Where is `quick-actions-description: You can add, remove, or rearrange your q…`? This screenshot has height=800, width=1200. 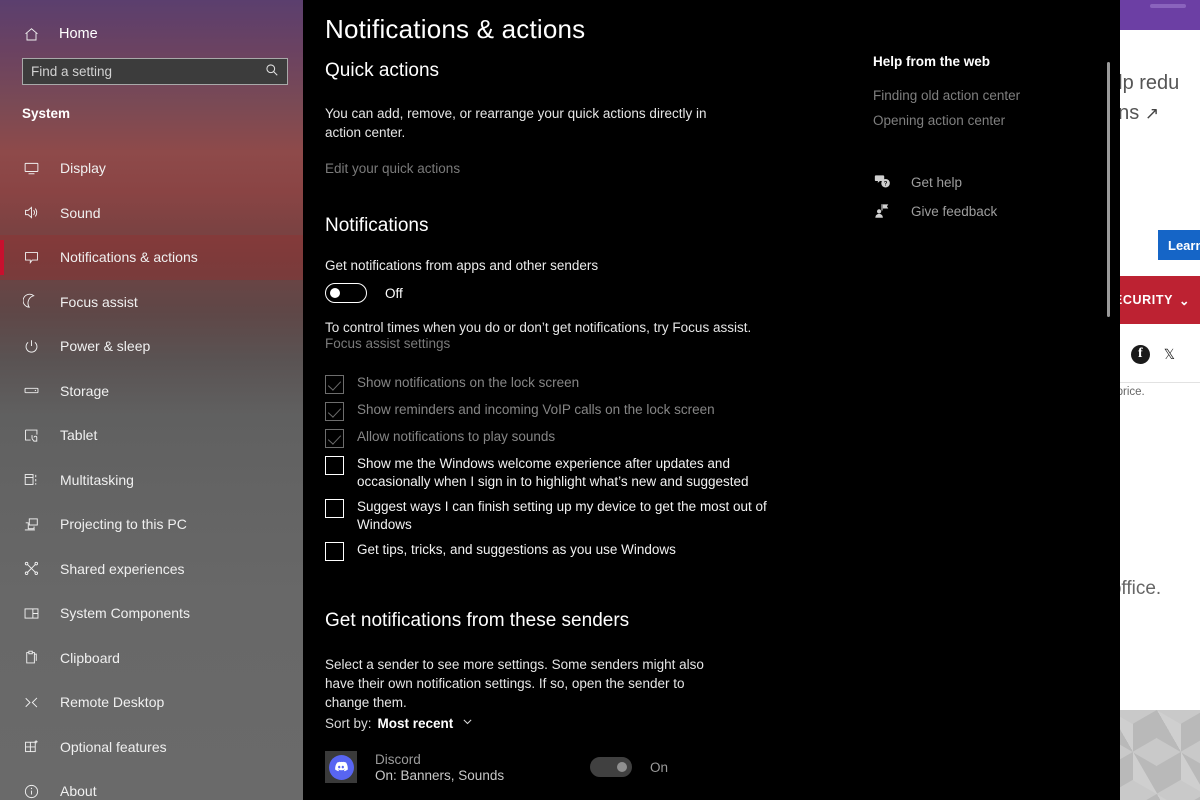 quick-actions-description: You can add, remove, or rearrange your q… is located at coordinates (516, 123).